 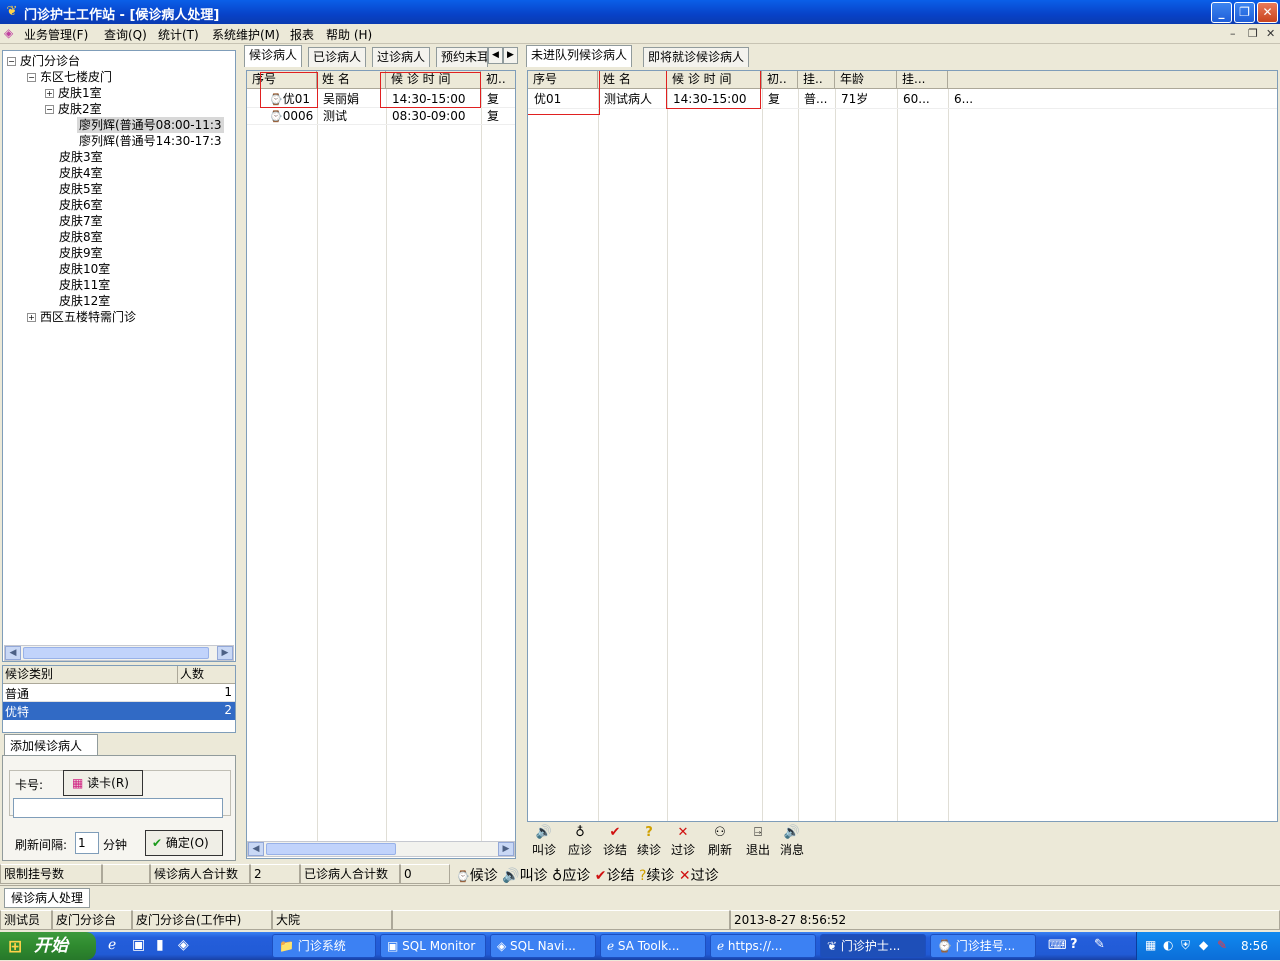 I want to click on tree-hscrollbar: ◀ ▶, so click(x=119, y=653).